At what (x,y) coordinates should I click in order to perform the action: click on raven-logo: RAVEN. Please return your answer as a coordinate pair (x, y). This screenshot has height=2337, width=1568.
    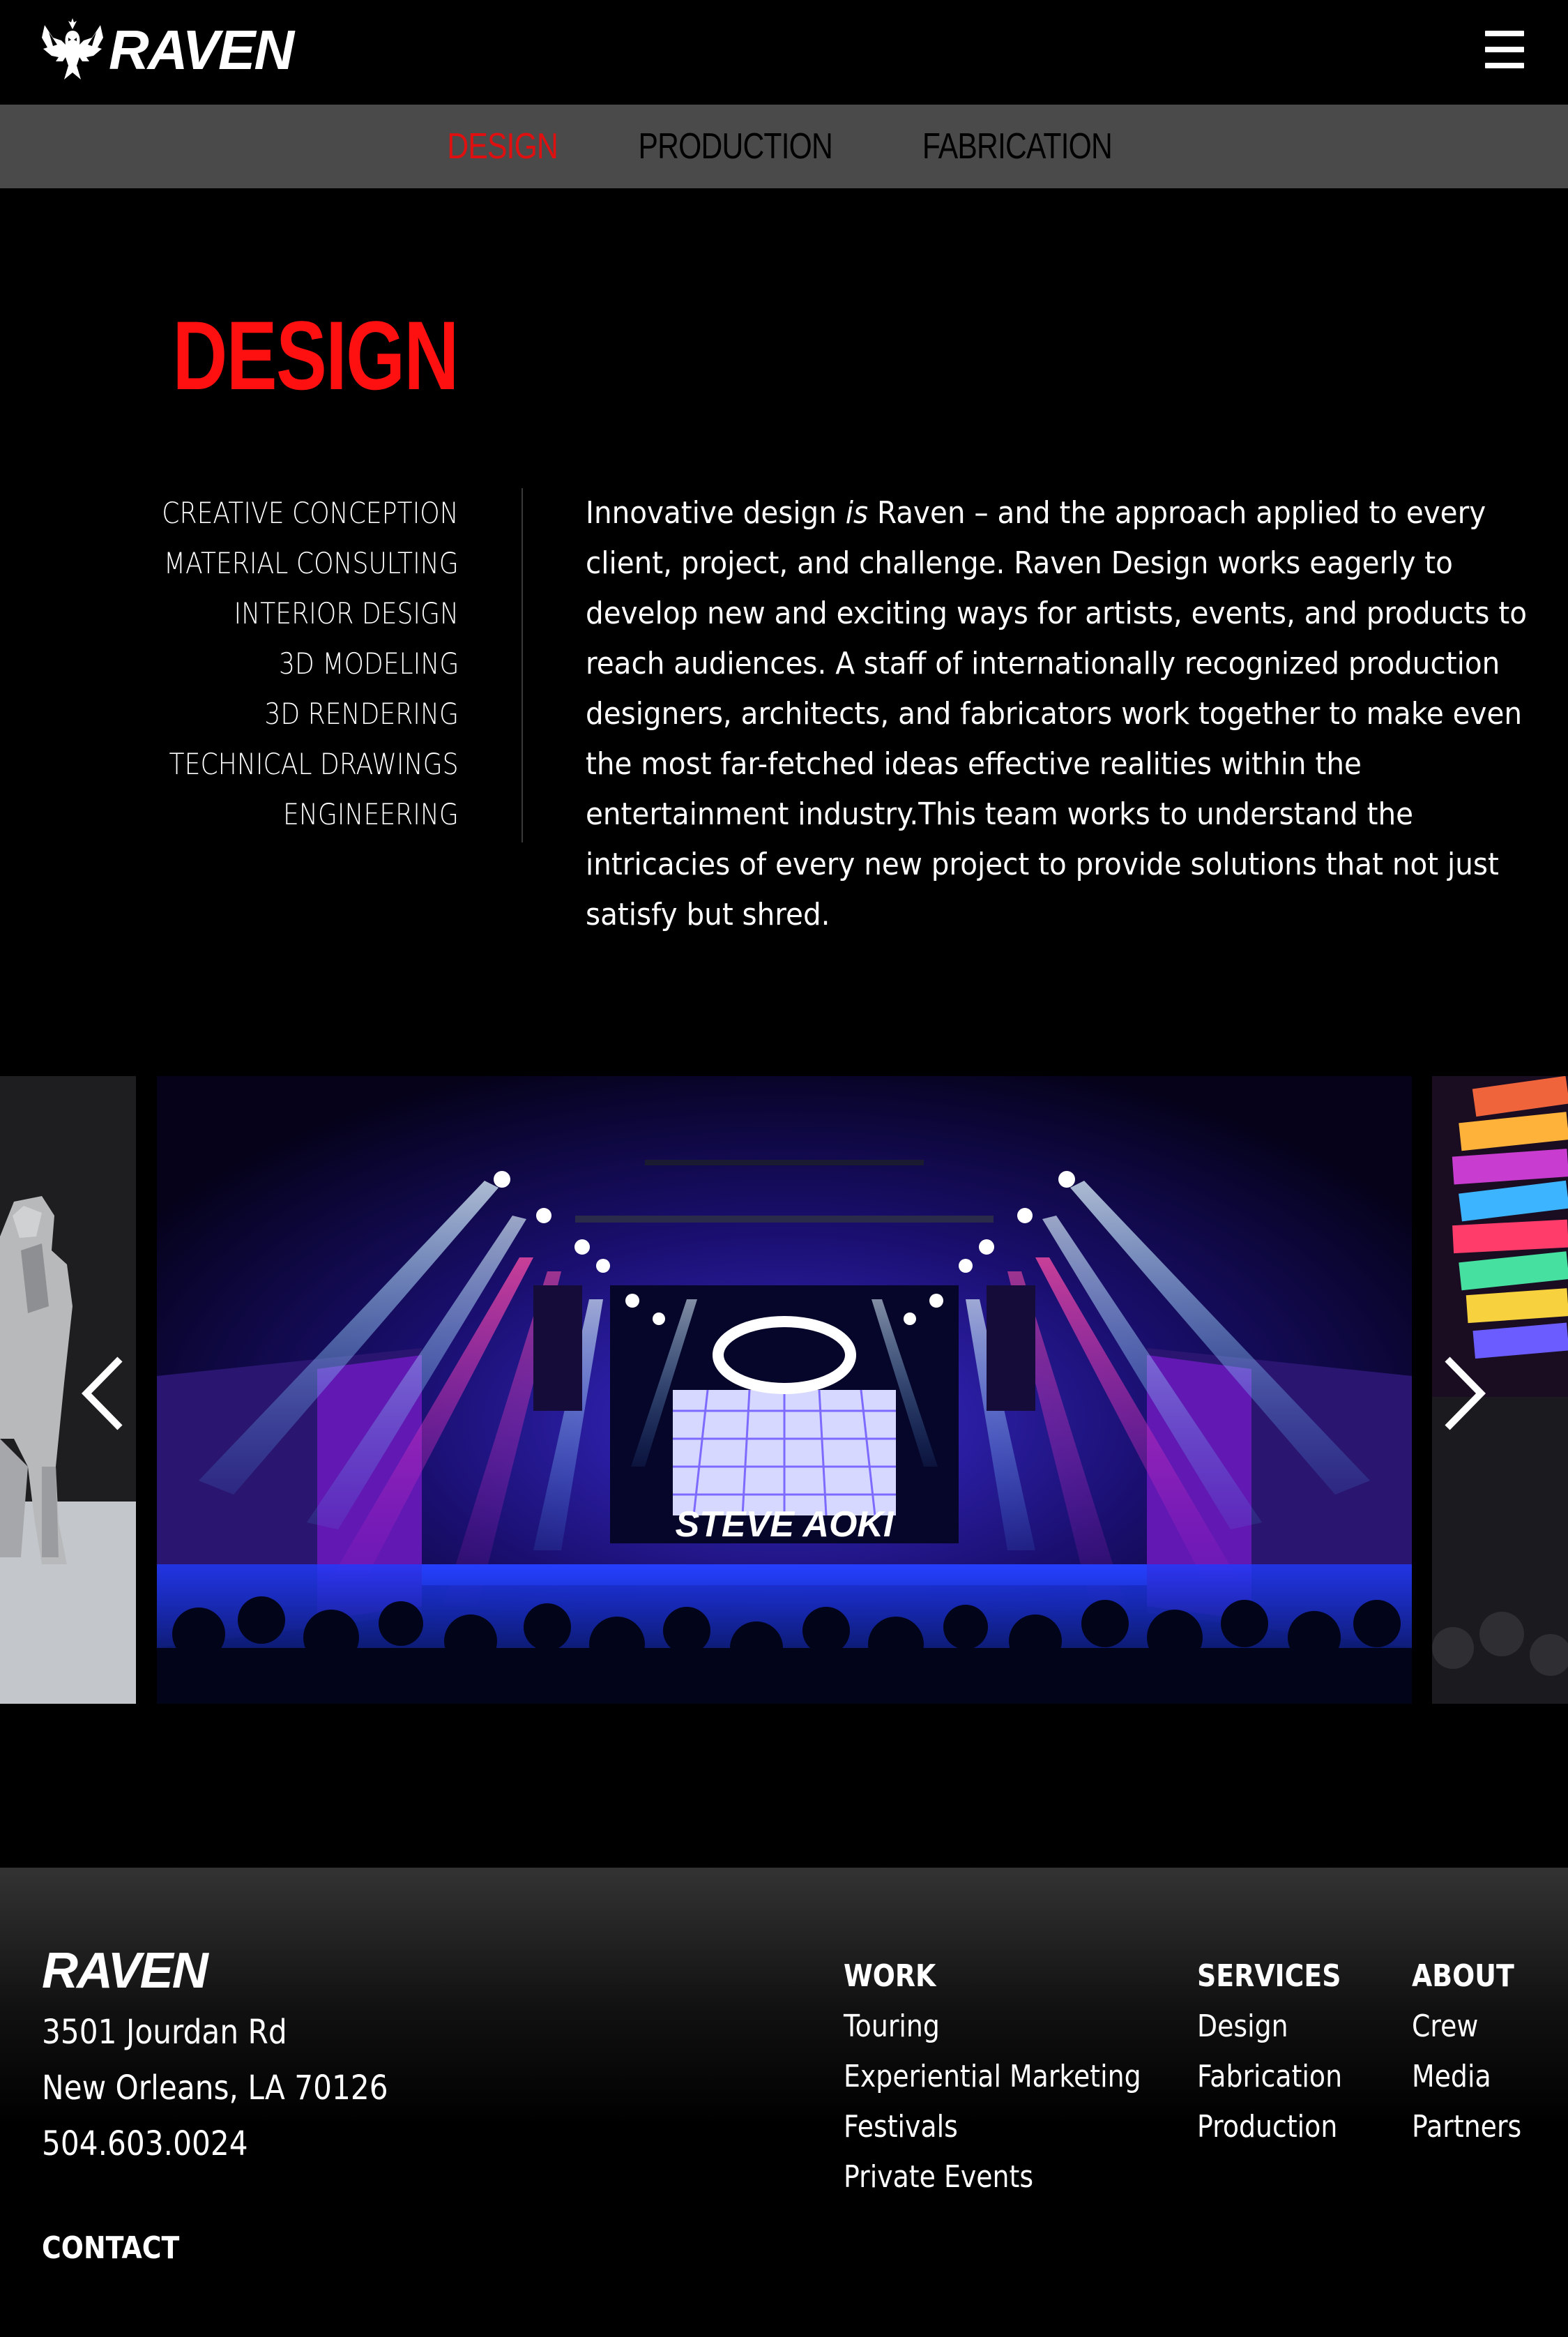
    Looking at the image, I should click on (167, 50).